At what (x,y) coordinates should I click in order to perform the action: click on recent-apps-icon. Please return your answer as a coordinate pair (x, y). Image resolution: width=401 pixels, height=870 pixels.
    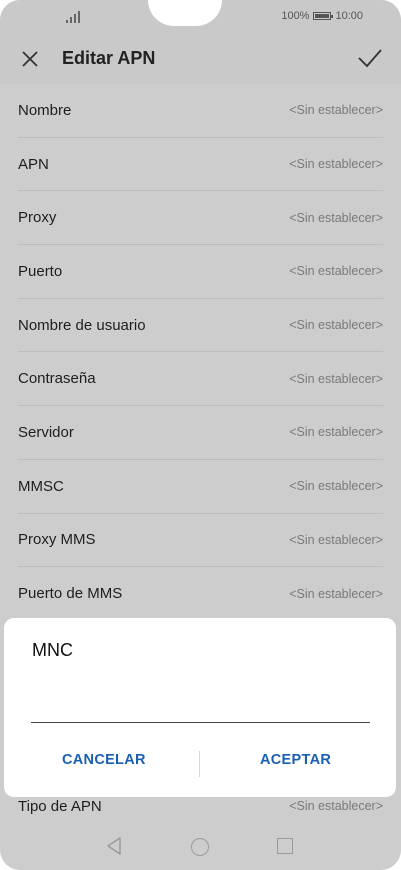
    Looking at the image, I should click on (285, 846).